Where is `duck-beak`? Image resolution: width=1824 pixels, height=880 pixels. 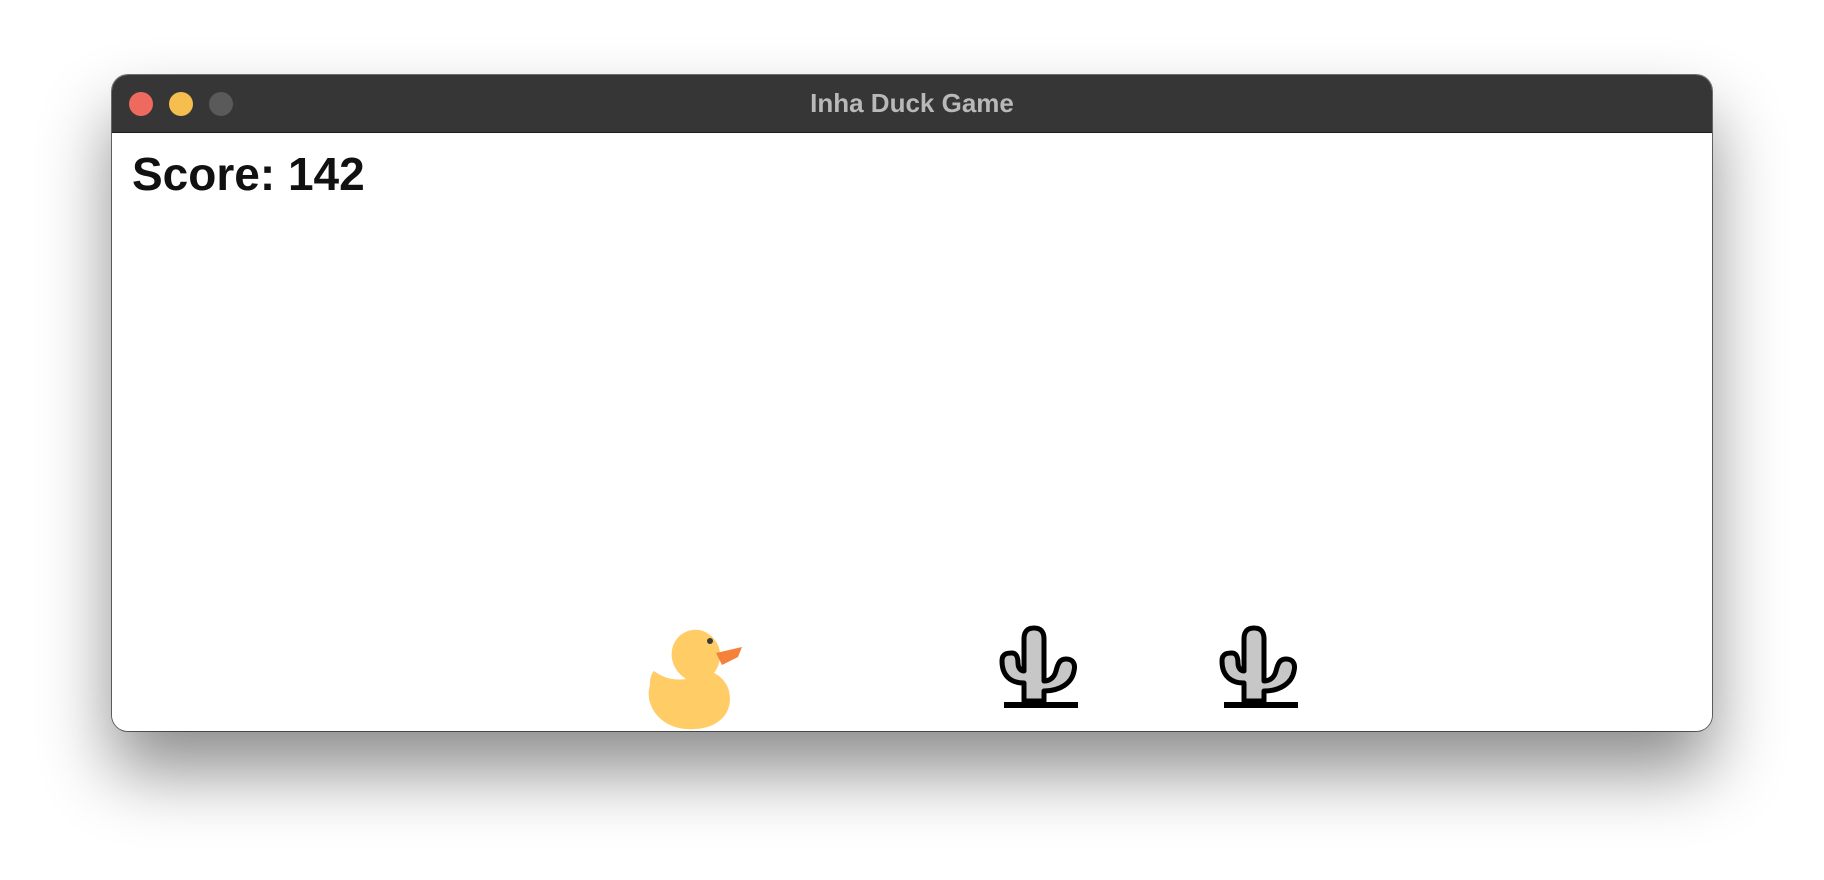 duck-beak is located at coordinates (729, 656).